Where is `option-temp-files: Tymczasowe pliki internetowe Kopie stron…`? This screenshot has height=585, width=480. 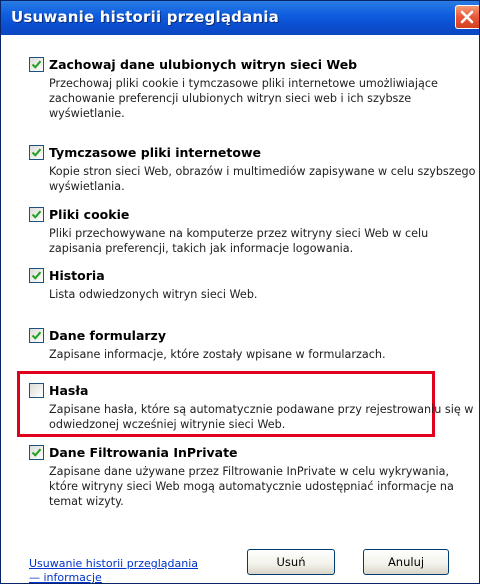 option-temp-files: Tymczasowe pliki internetowe Kopie stron… is located at coordinates (252, 169).